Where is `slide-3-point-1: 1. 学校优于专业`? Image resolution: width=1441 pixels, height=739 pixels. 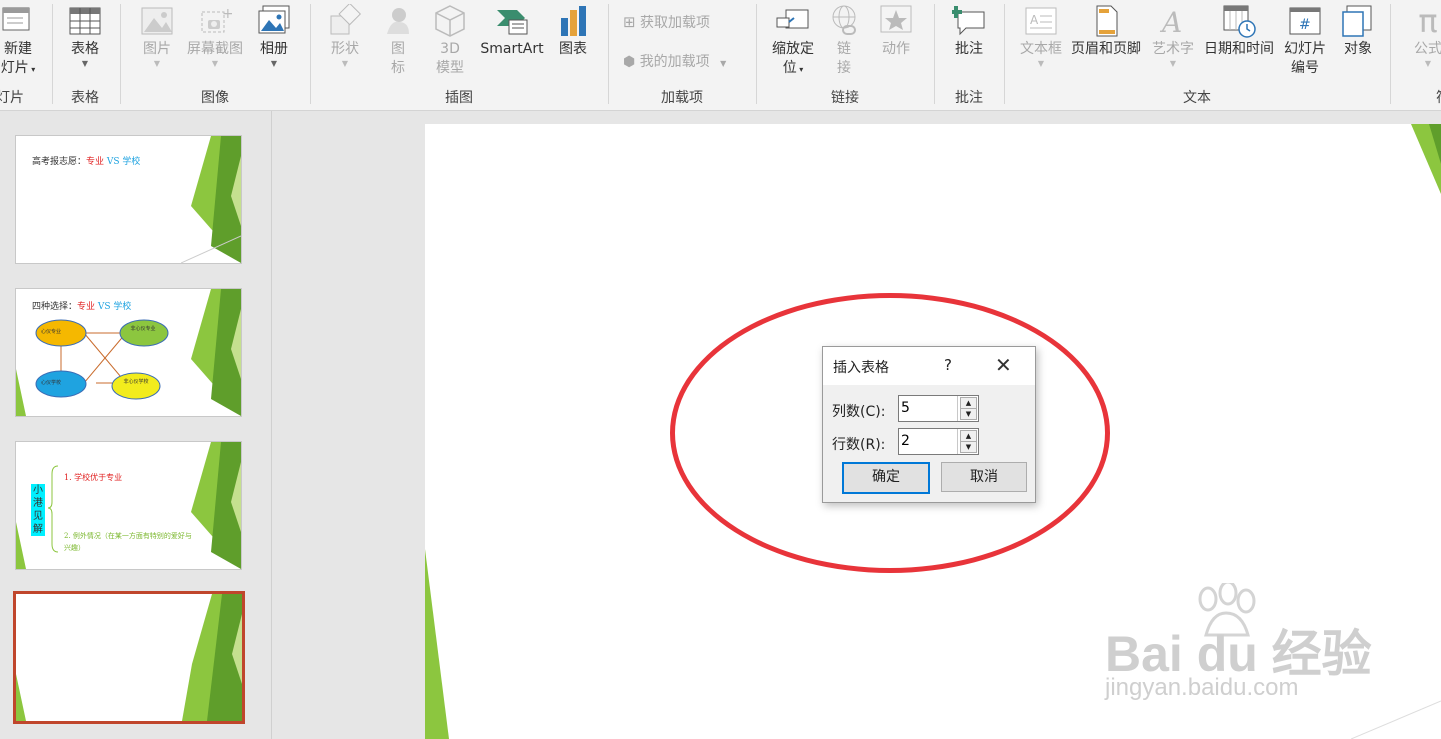 slide-3-point-1: 1. 学校优于专业 is located at coordinates (93, 477).